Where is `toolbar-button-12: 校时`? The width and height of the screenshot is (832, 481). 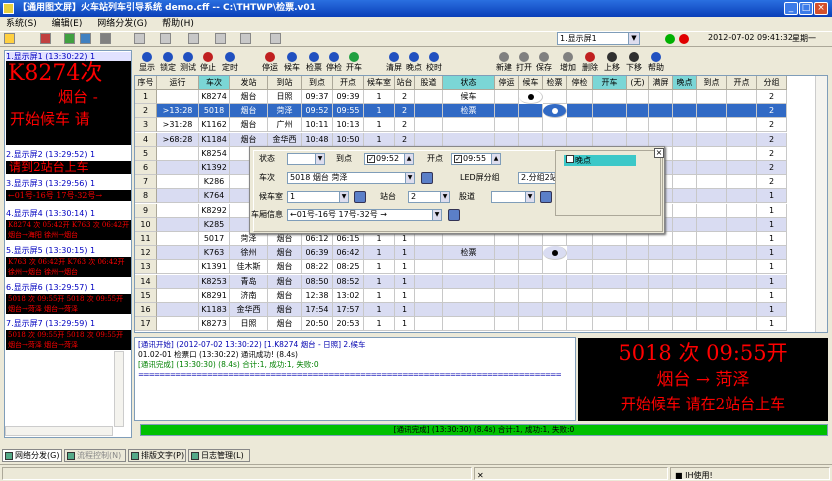
toolbar-button-12: 校时 is located at coordinates (434, 62).